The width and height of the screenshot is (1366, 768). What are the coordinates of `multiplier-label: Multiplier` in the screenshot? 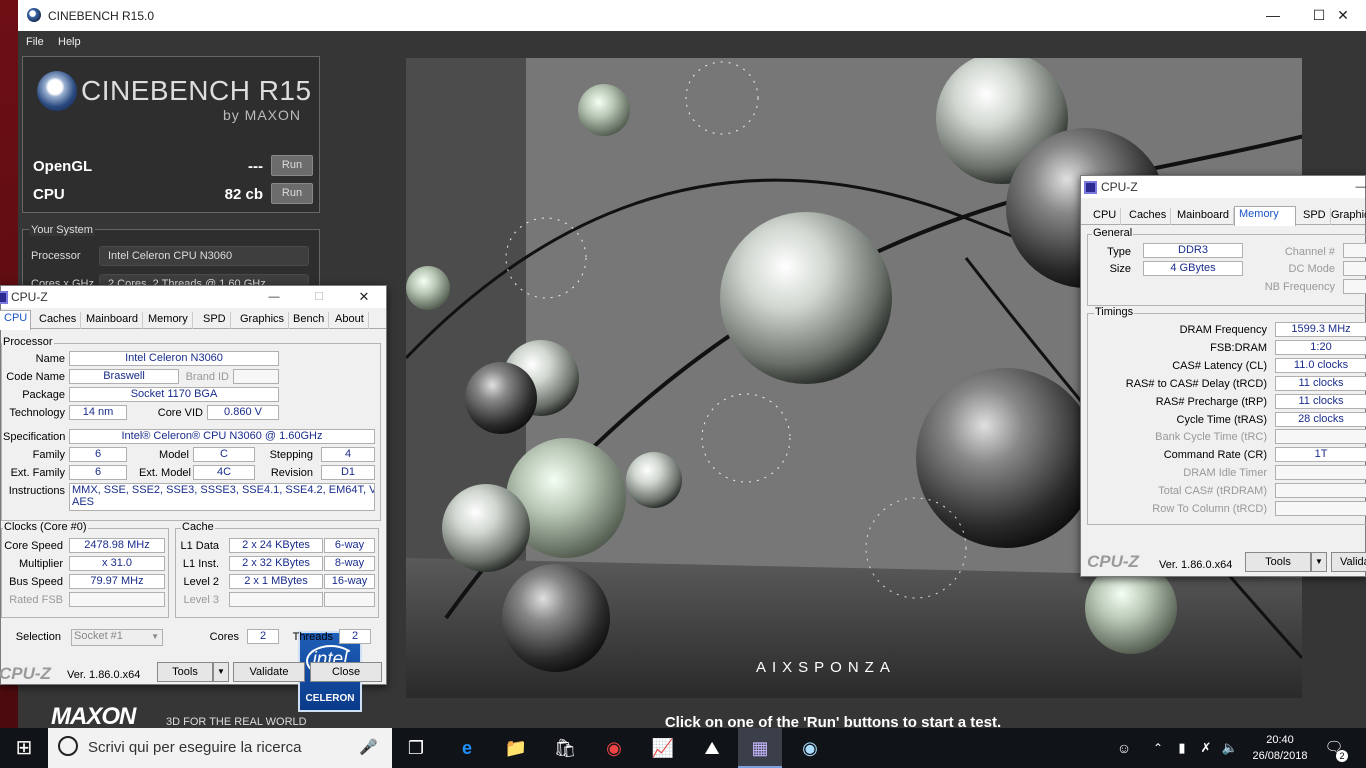 It's located at (40, 564).